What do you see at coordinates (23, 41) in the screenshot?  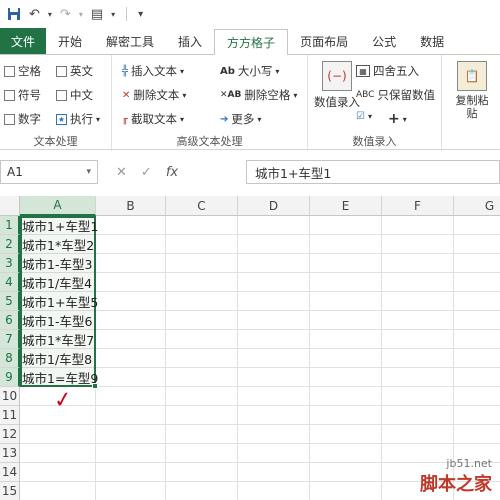 I see `tab-file: 文件` at bounding box center [23, 41].